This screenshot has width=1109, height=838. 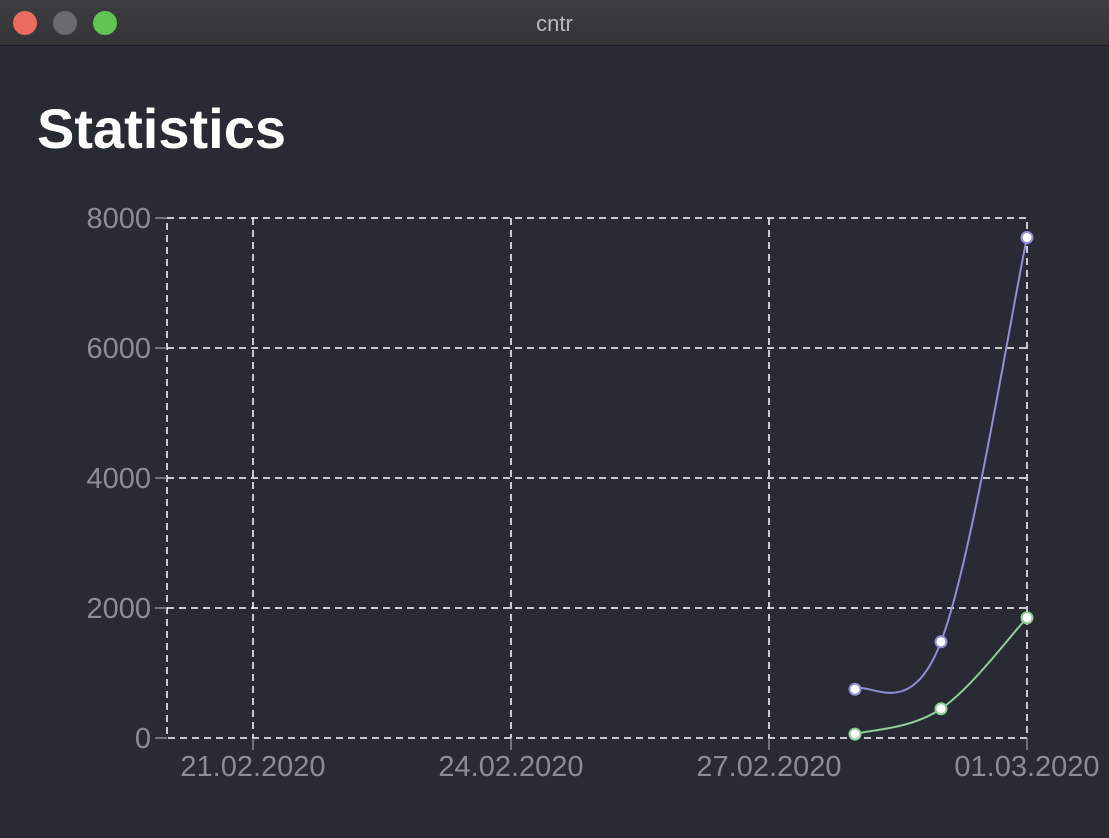 What do you see at coordinates (143, 739) in the screenshot?
I see `y-tick-label: 0` at bounding box center [143, 739].